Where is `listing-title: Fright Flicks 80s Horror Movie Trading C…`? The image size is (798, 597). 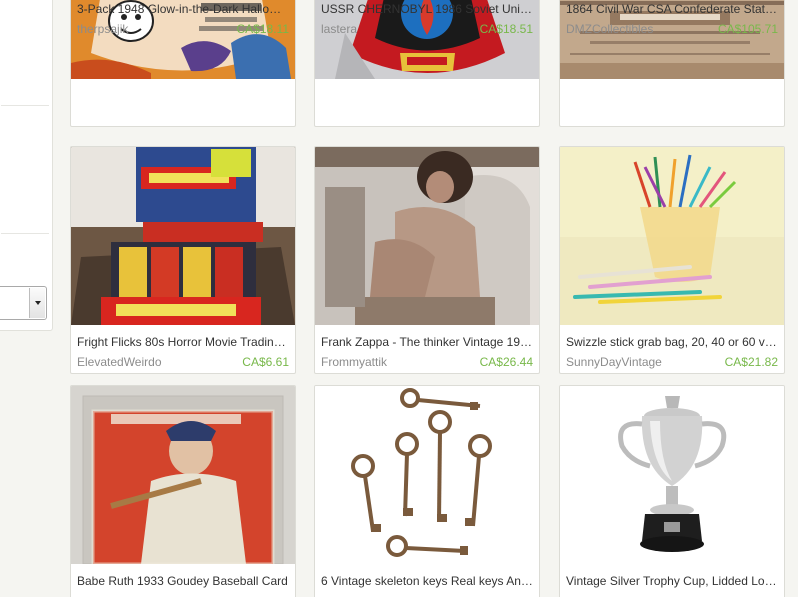
listing-title: Fright Flicks 80s Horror Movie Trading C… is located at coordinates (183, 342).